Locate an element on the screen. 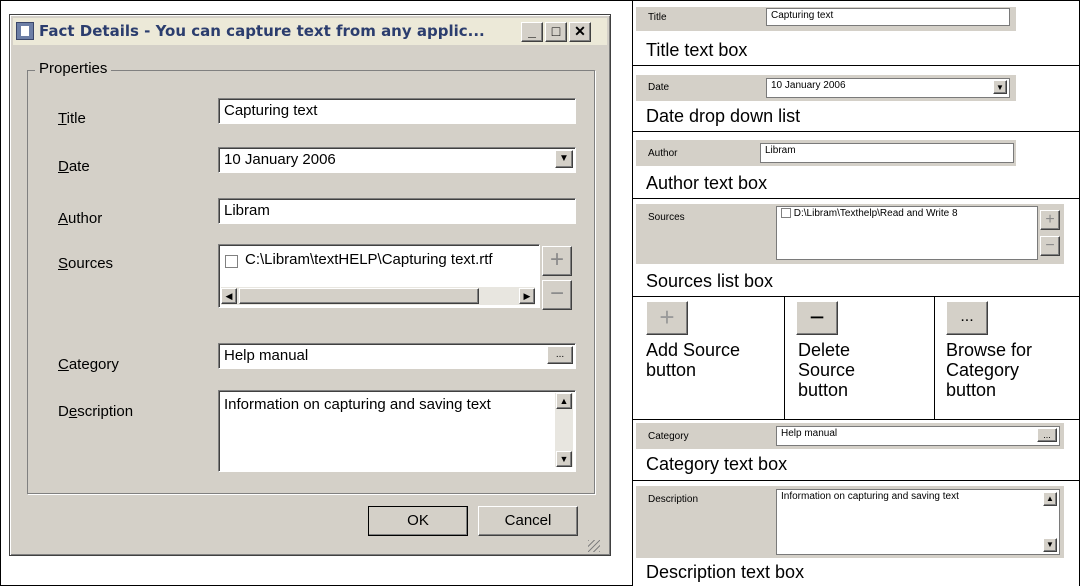 The width and height of the screenshot is (1080, 586). add-source-button: + is located at coordinates (557, 261).